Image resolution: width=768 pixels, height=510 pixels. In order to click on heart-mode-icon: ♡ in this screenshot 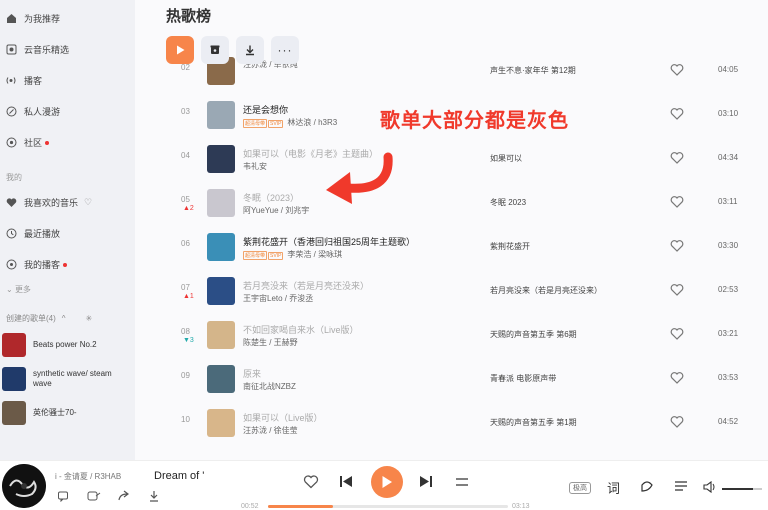, I will do `click(88, 202)`.